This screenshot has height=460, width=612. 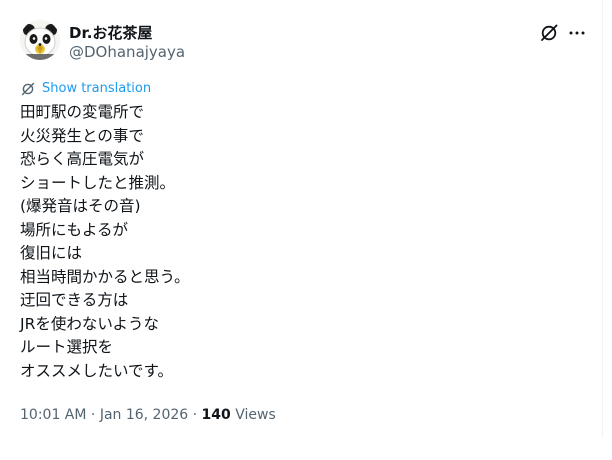 I want to click on panda-avatar-icon, so click(x=40, y=40).